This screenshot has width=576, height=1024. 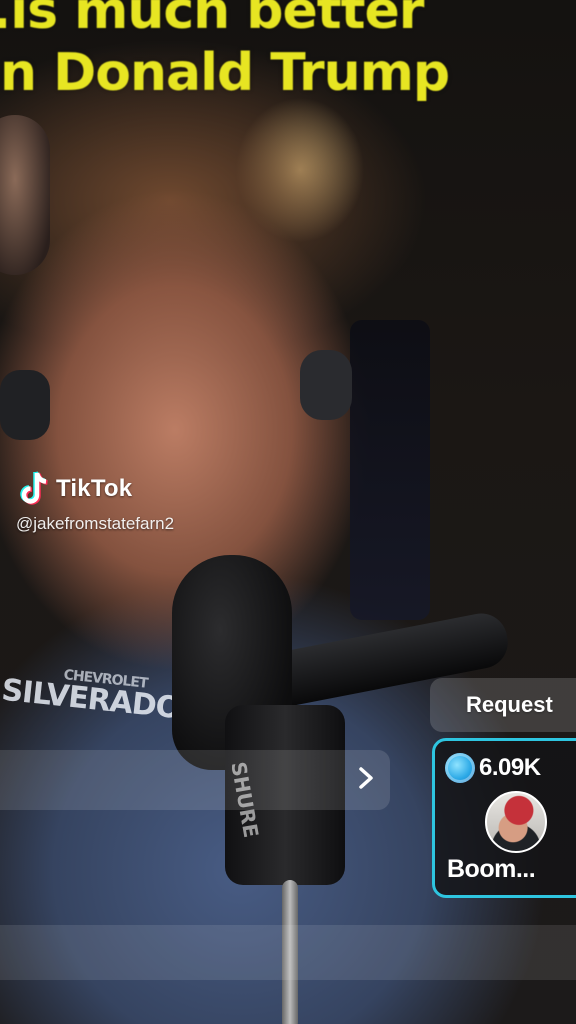 I want to click on avatar, so click(x=516, y=822).